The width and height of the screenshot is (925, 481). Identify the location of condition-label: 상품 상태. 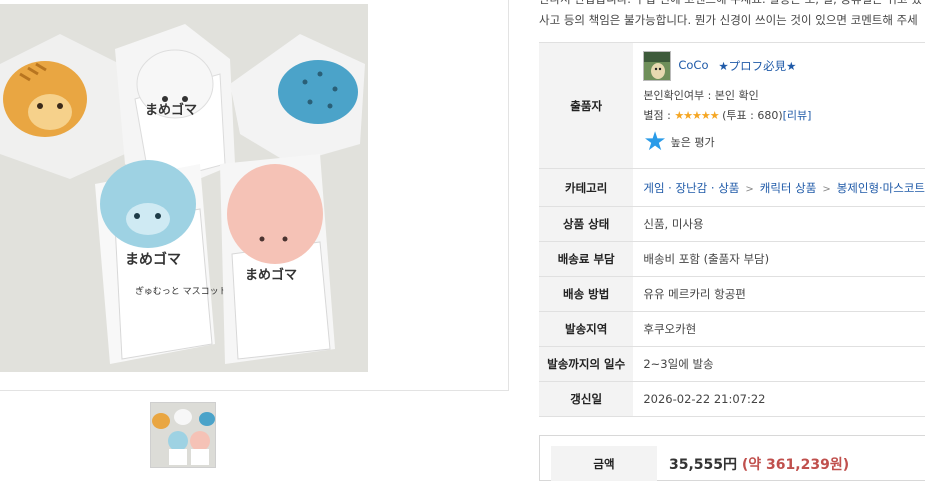
(586, 224).